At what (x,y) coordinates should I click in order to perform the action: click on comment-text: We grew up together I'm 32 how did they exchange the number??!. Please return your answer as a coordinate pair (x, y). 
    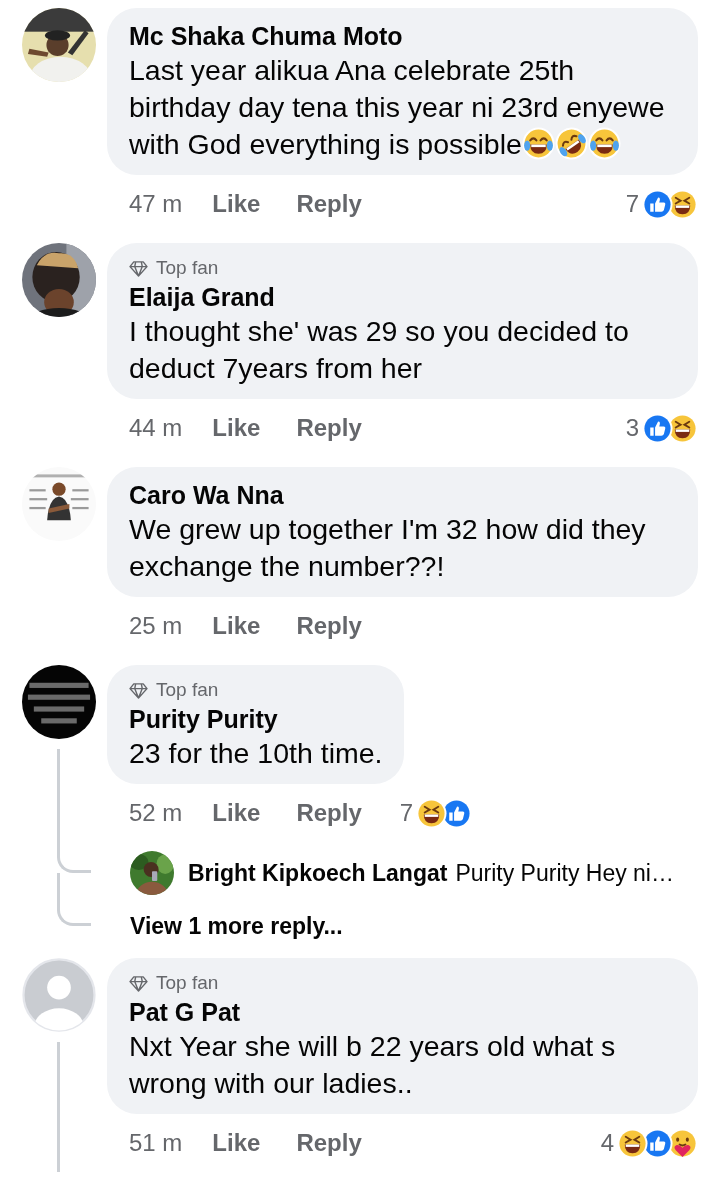
    Looking at the image, I should click on (388, 548).